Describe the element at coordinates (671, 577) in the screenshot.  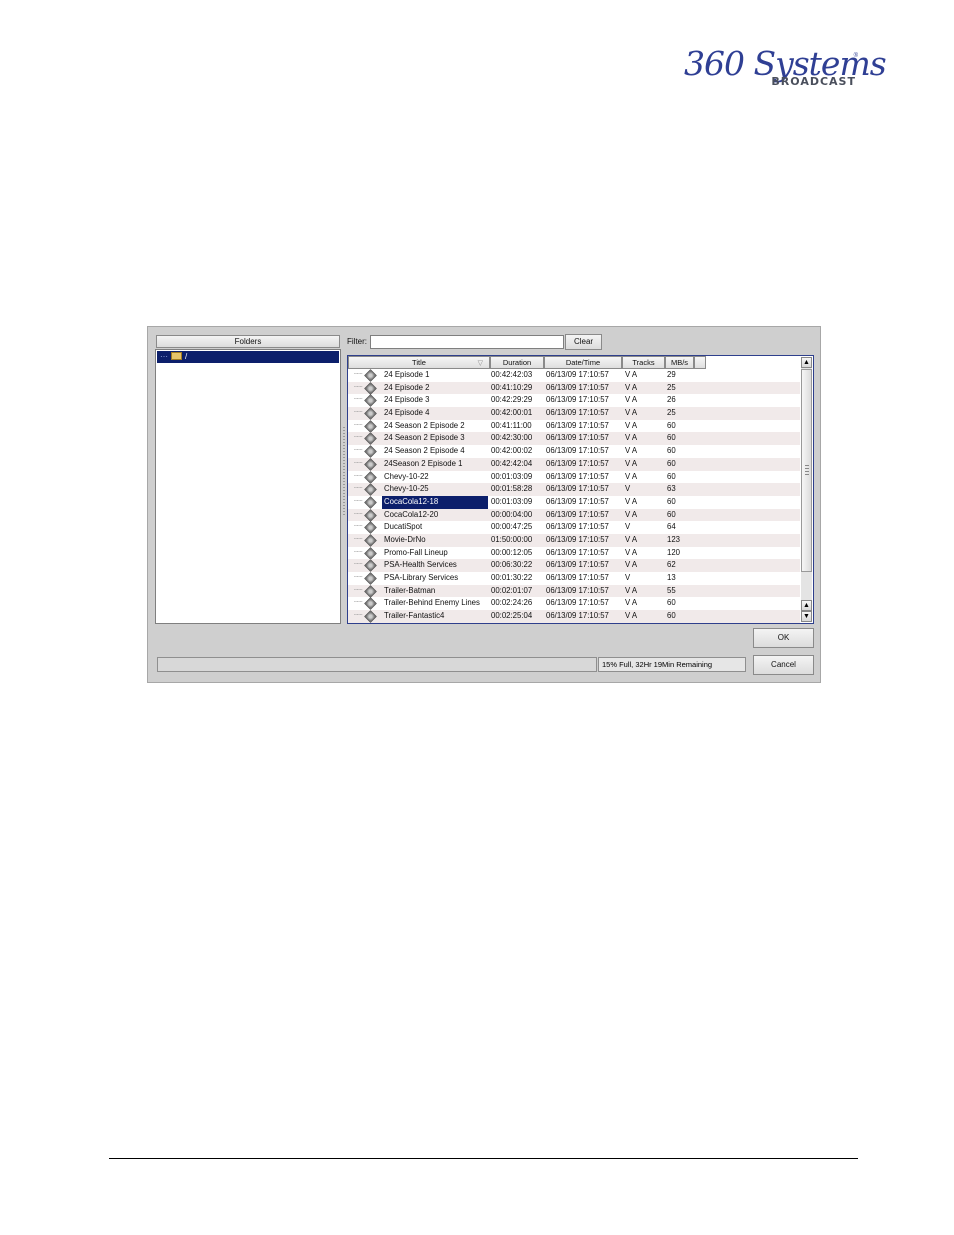
I see `clip-mbs: 13` at that location.